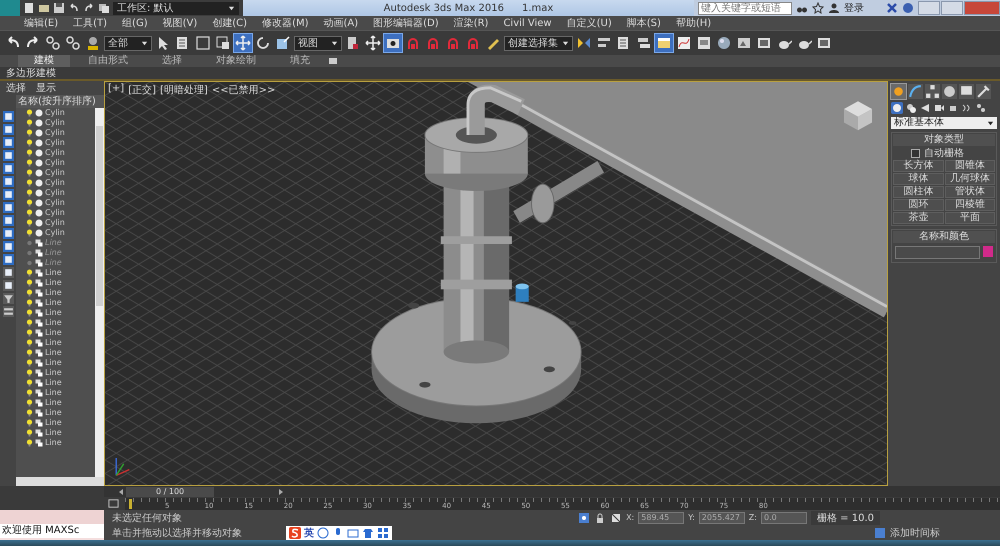 The height and width of the screenshot is (546, 1000). I want to click on horizontal-scrollbar, so click(60, 481).